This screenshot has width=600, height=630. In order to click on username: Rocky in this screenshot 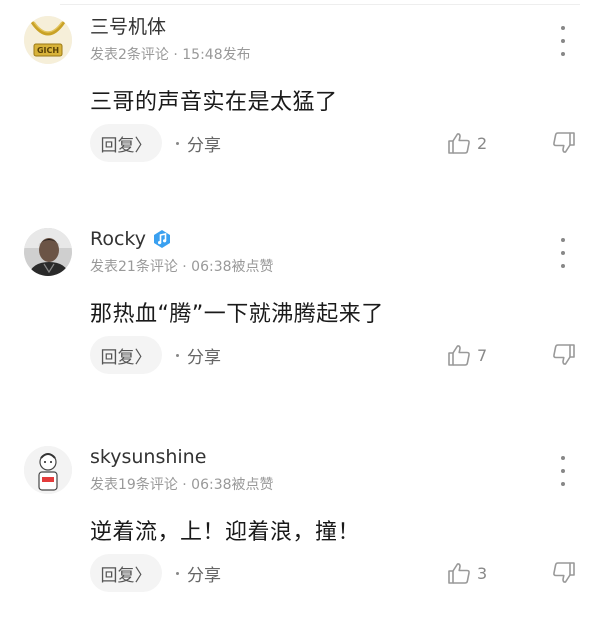, I will do `click(118, 239)`.